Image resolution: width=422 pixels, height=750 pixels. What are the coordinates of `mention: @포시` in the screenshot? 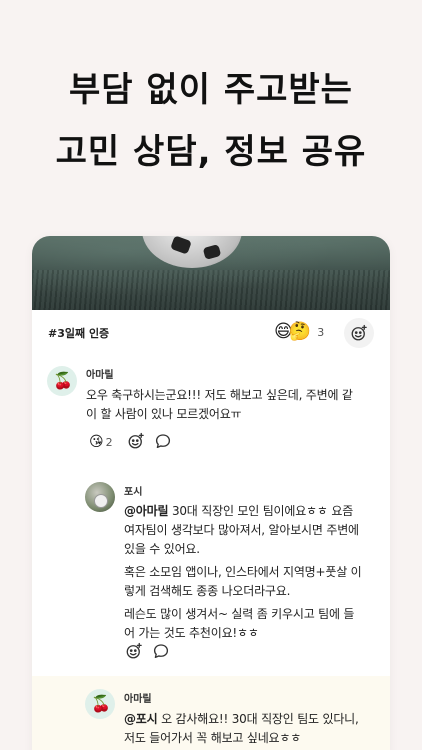 It's located at (141, 719).